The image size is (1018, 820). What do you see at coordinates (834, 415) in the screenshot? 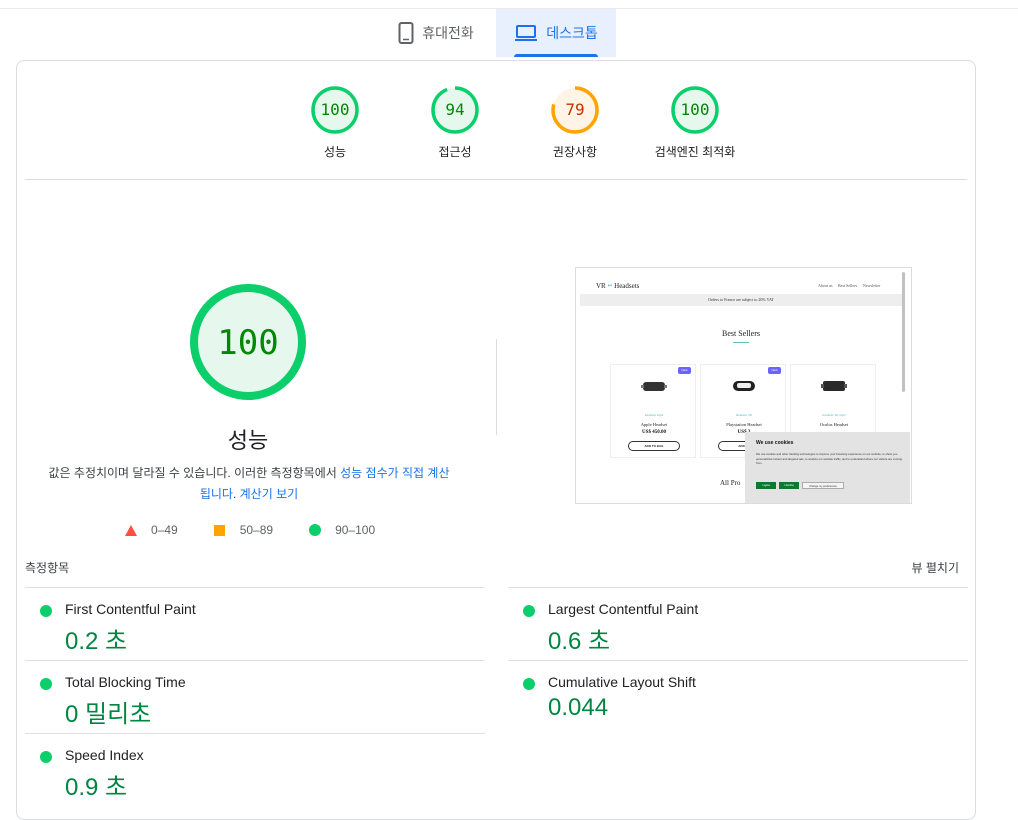
I see `product-category: Realistic 3D sight` at bounding box center [834, 415].